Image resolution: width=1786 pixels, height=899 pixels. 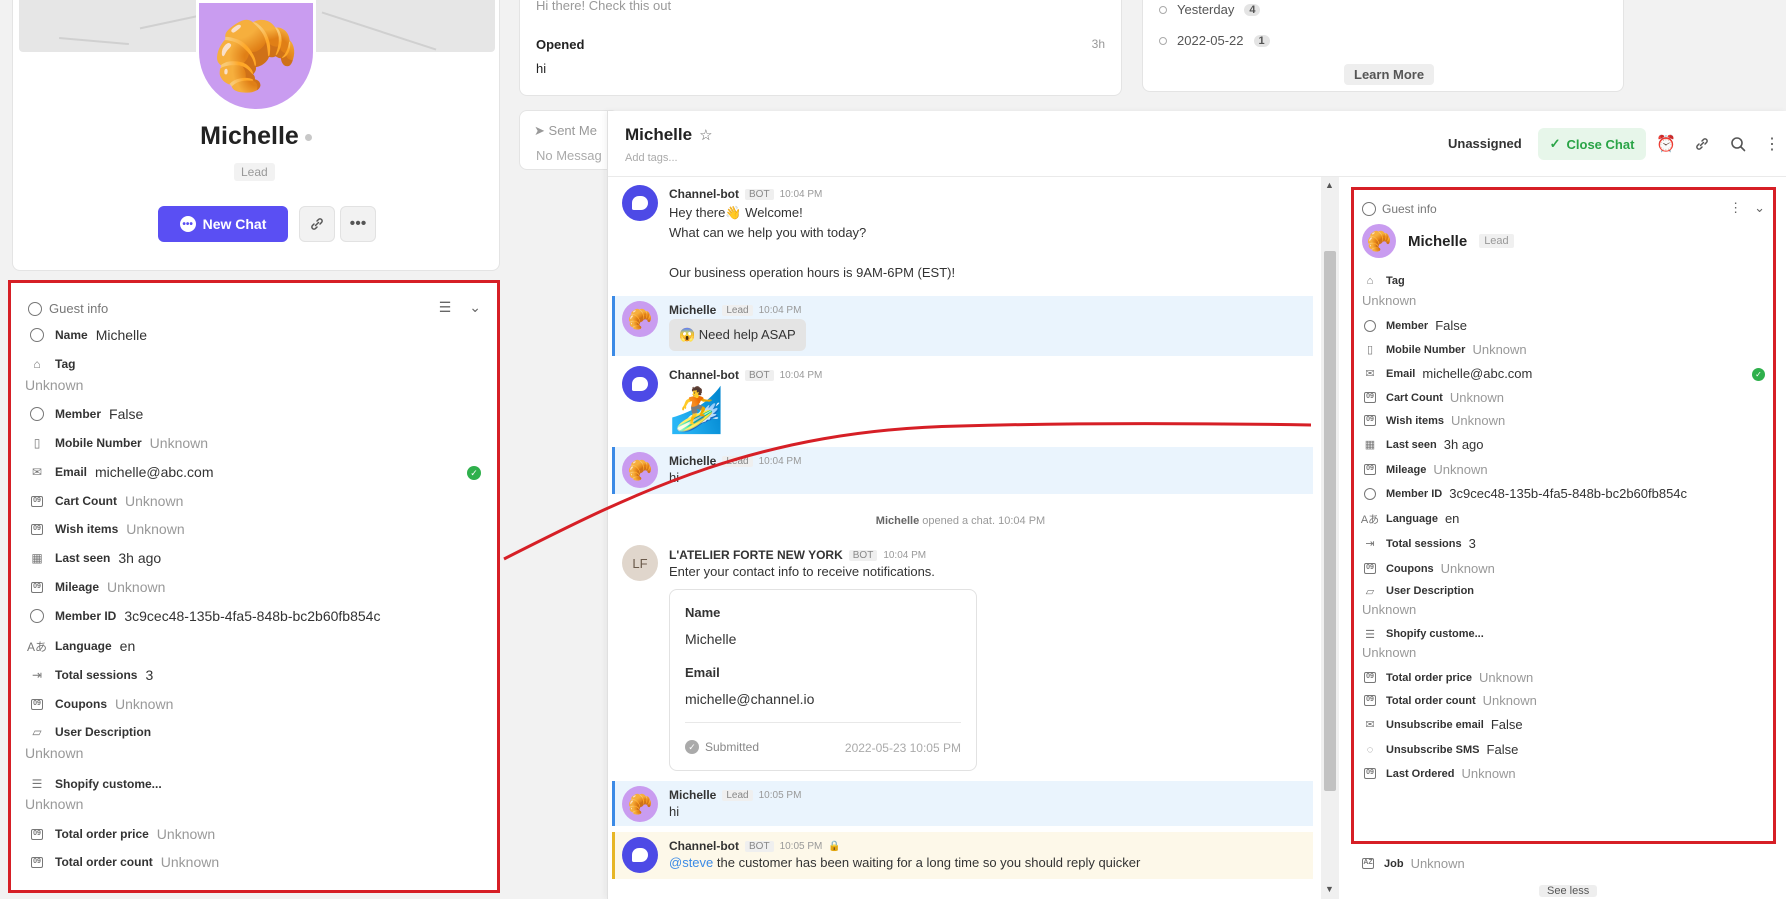 What do you see at coordinates (256, 136) in the screenshot?
I see `profile-name: Michelle` at bounding box center [256, 136].